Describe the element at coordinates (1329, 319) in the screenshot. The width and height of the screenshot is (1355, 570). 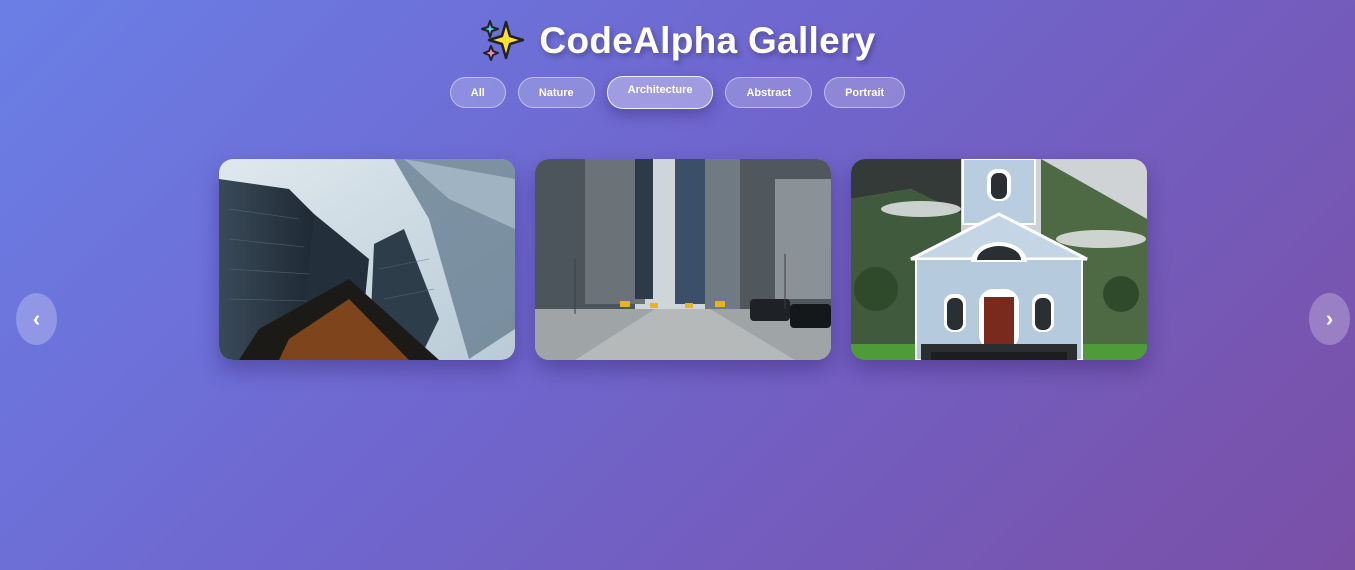
I see `next-button: ›` at that location.